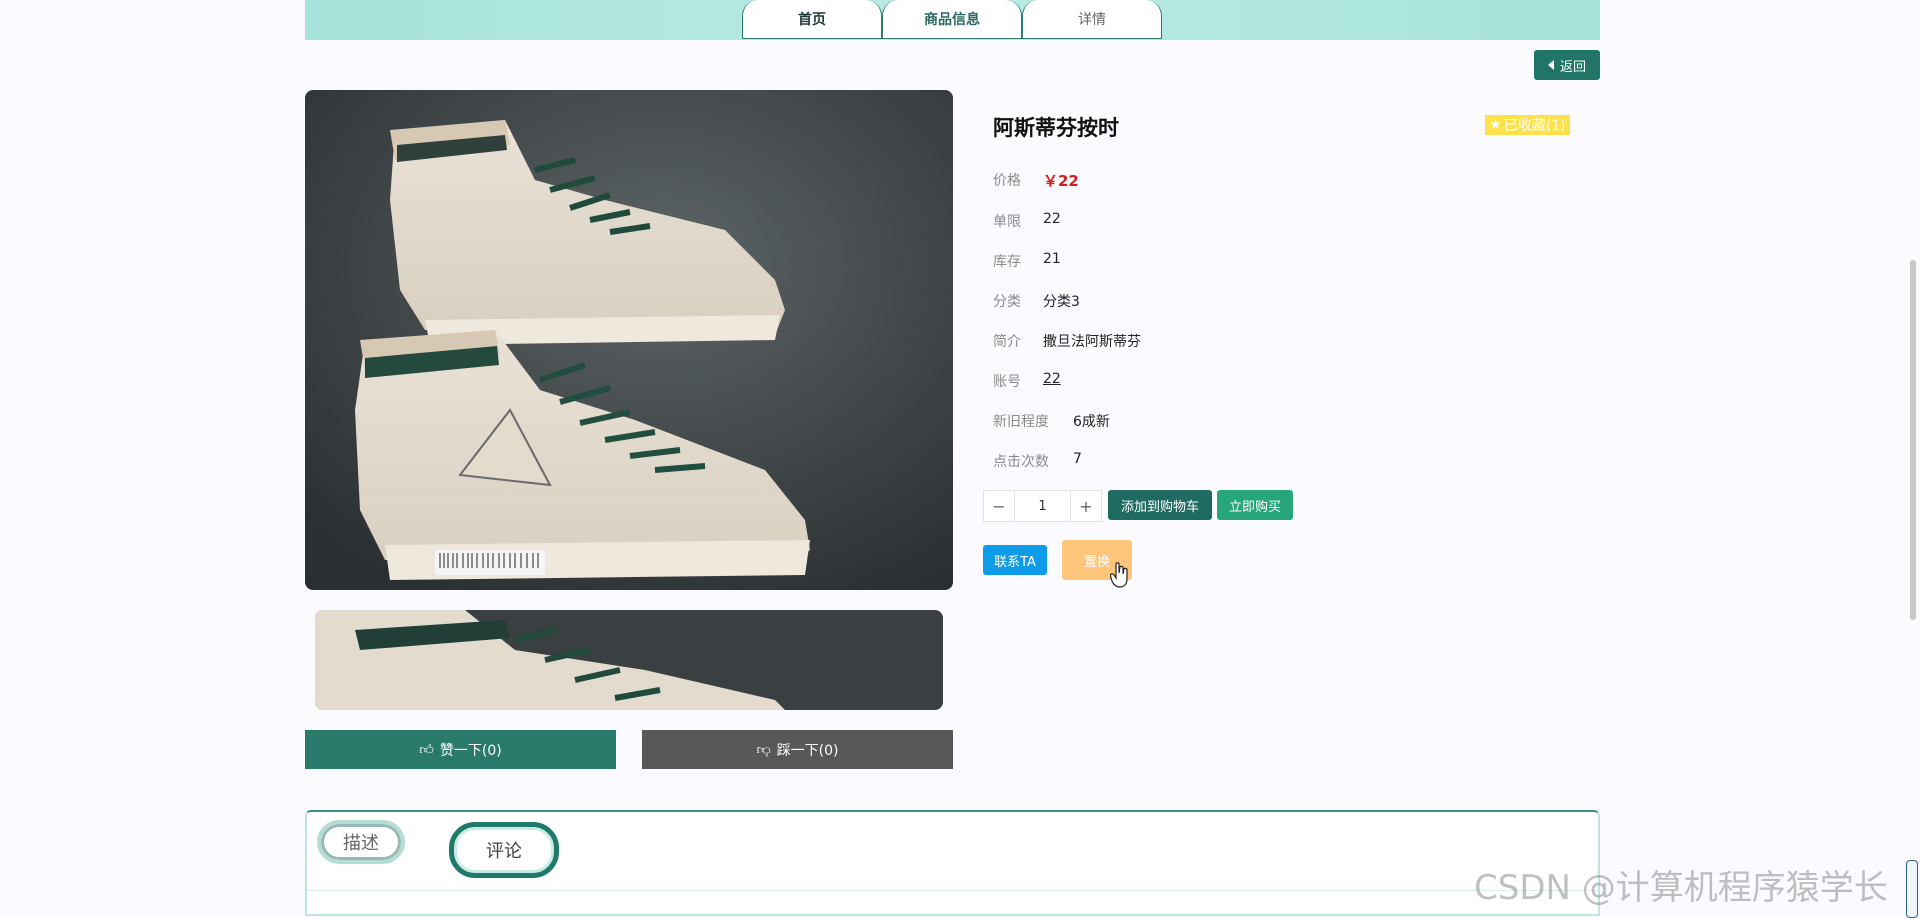 This screenshot has height=918, width=1920. I want to click on caret-left-icon, so click(1550, 65).